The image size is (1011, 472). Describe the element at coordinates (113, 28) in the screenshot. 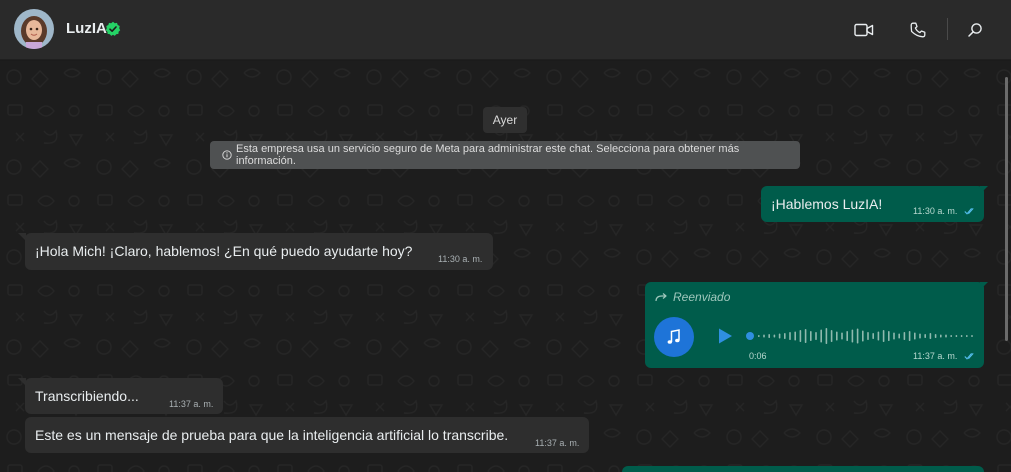

I see `verified-check-icon` at that location.